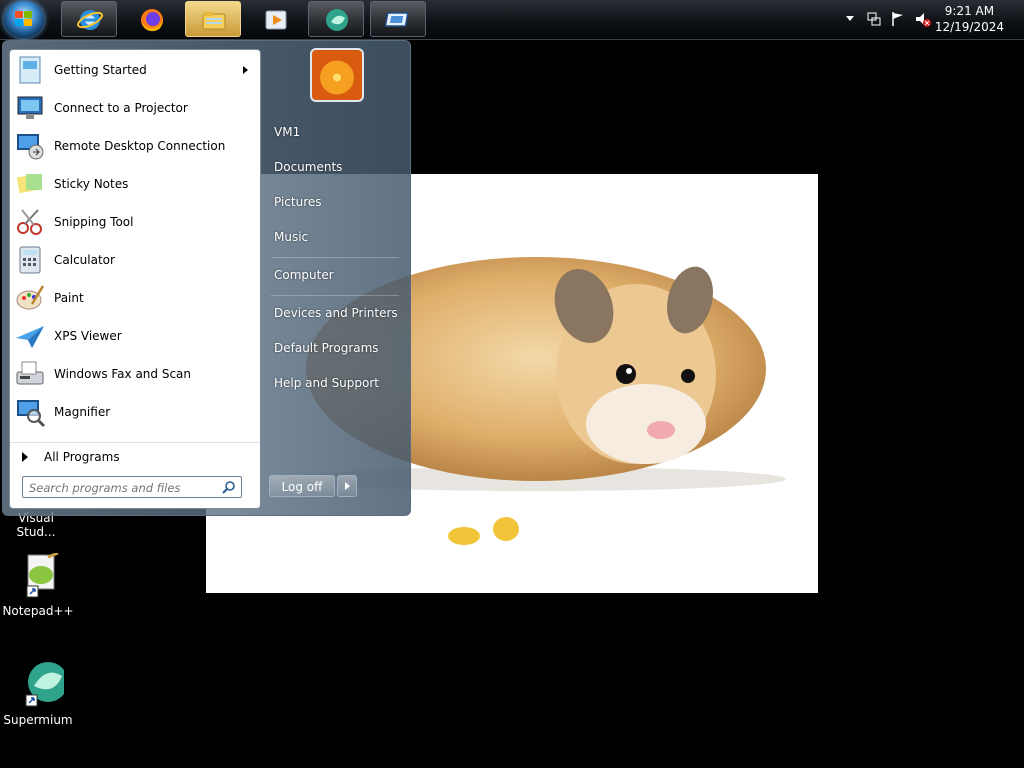 Image resolution: width=1024 pixels, height=768 pixels. Describe the element at coordinates (29, 184) in the screenshot. I see `sticky-notes-icon` at that location.